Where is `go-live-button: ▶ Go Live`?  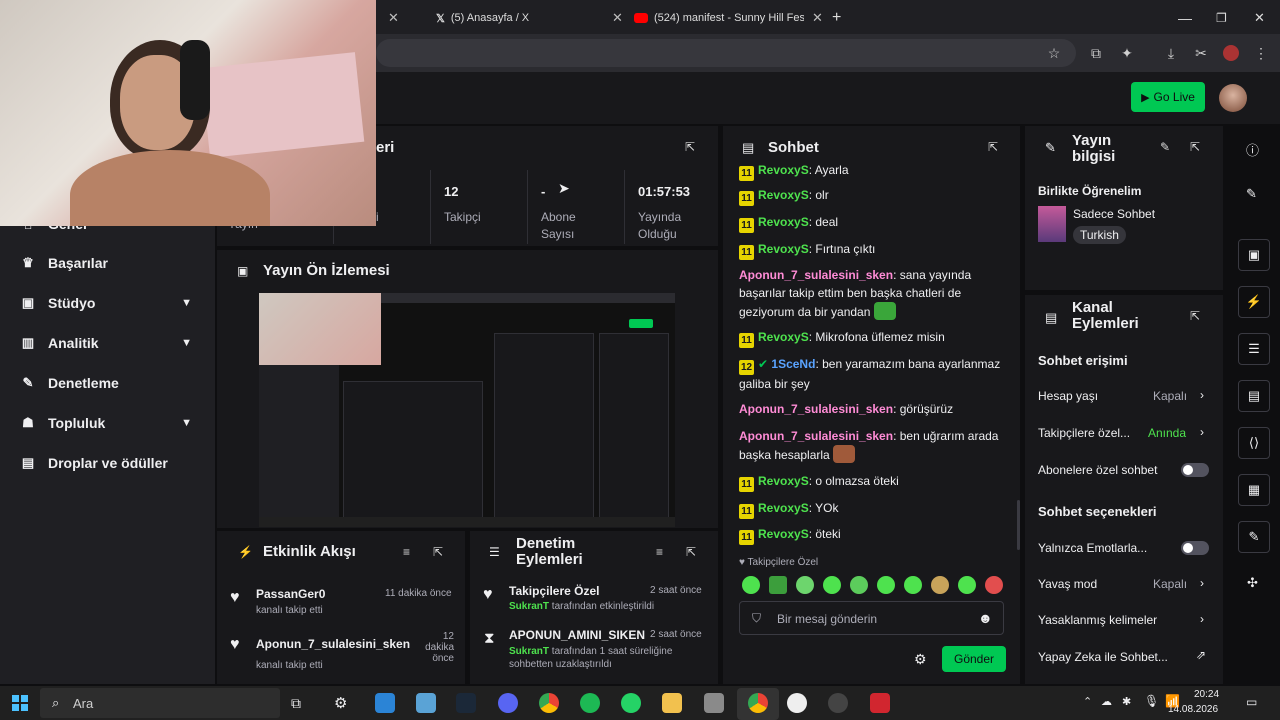
go-live-button: ▶ Go Live is located at coordinates (1168, 97).